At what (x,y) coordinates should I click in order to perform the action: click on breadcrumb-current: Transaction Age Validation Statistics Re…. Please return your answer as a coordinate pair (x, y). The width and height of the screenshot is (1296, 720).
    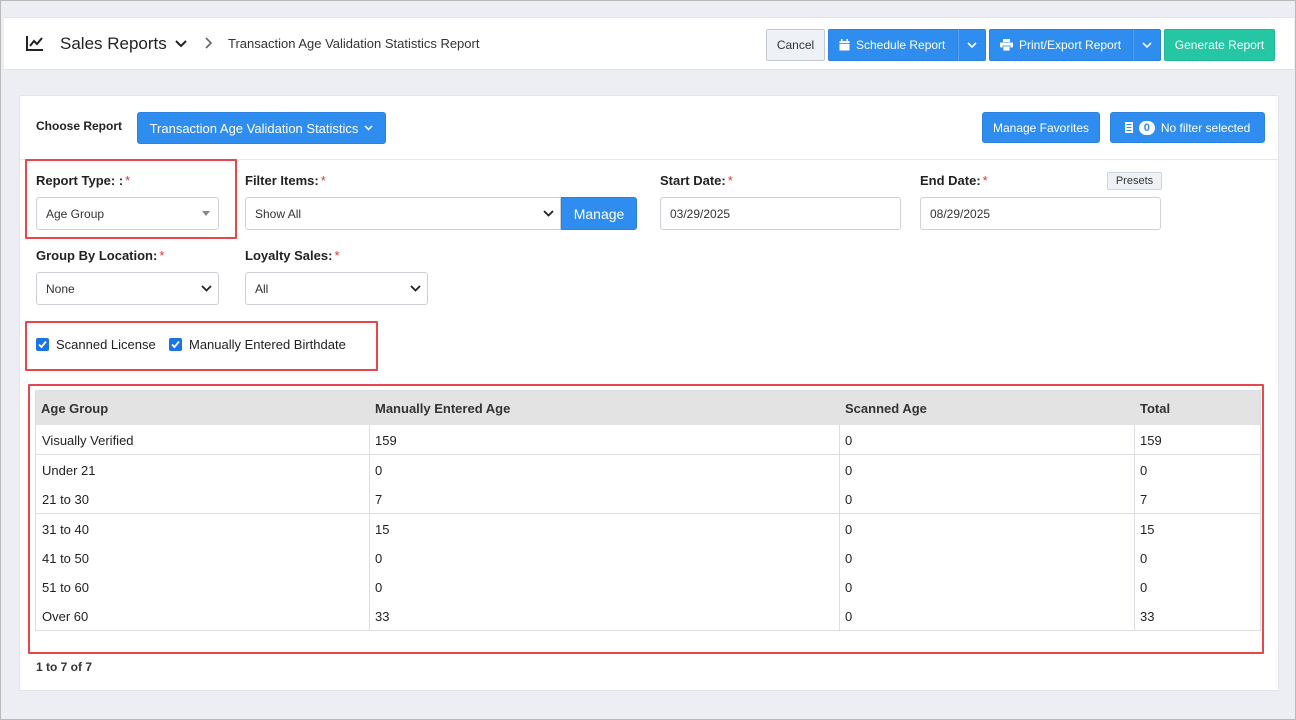
    Looking at the image, I should click on (354, 43).